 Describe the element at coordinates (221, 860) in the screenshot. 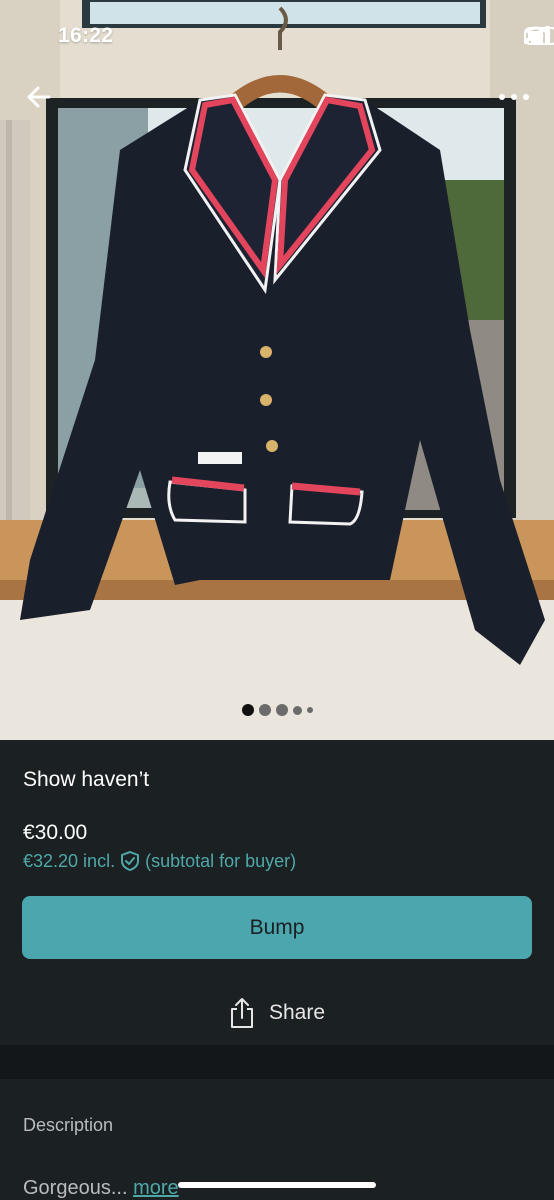

I see `buyer-price-note: (subtotal for buyer)` at that location.